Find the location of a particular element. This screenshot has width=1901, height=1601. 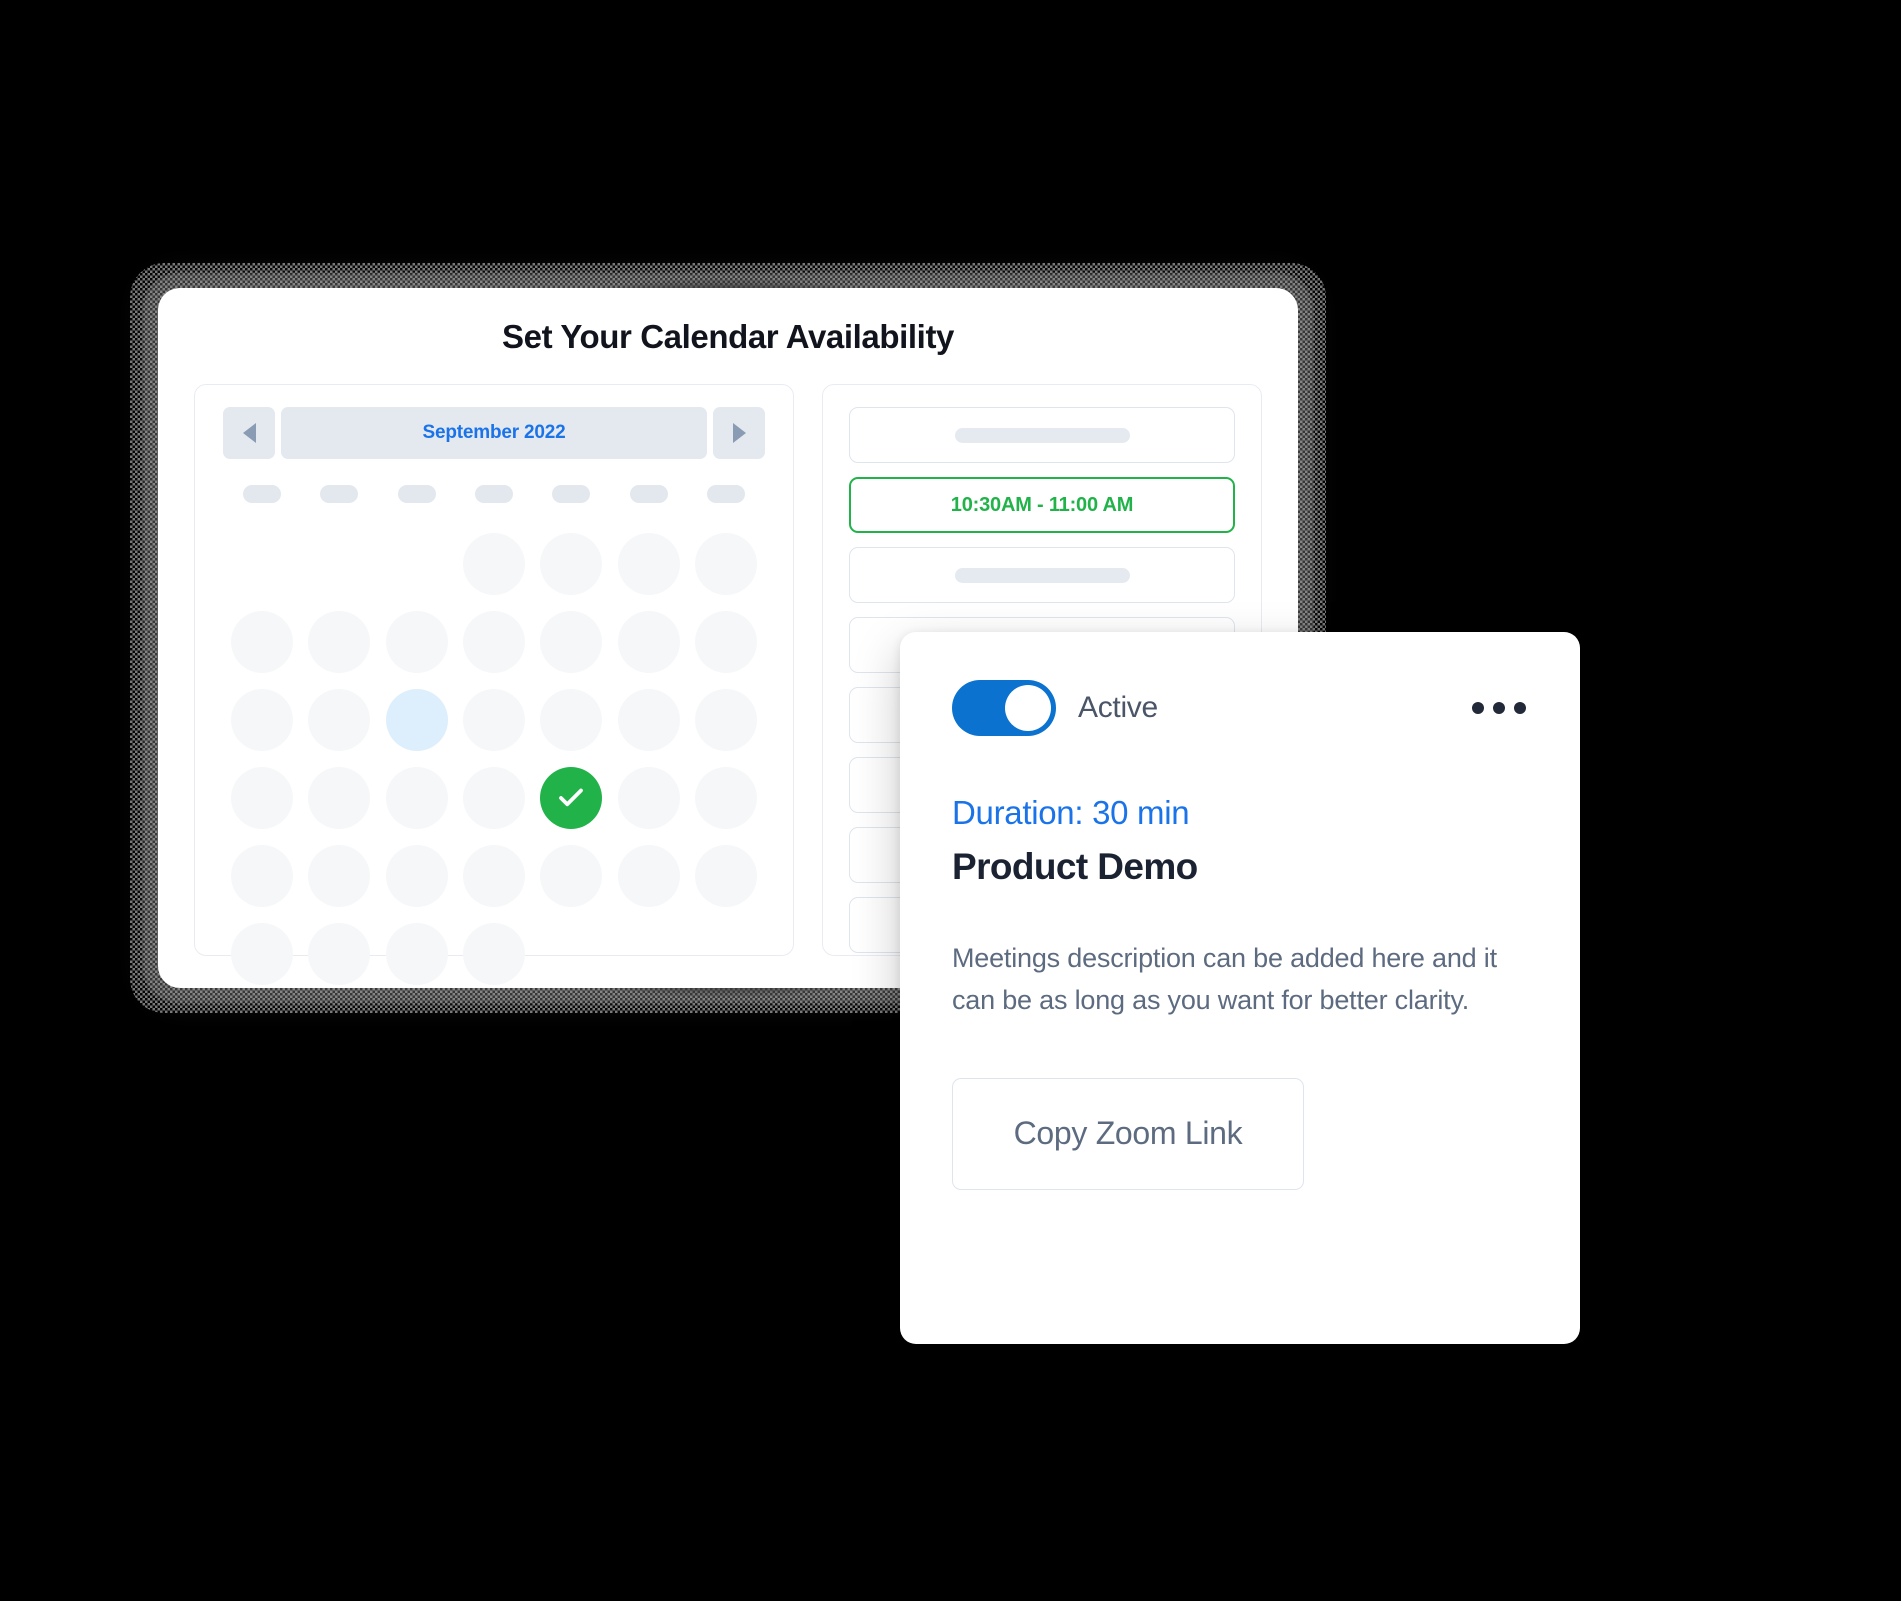

day-cell-selected is located at coordinates (571, 798).